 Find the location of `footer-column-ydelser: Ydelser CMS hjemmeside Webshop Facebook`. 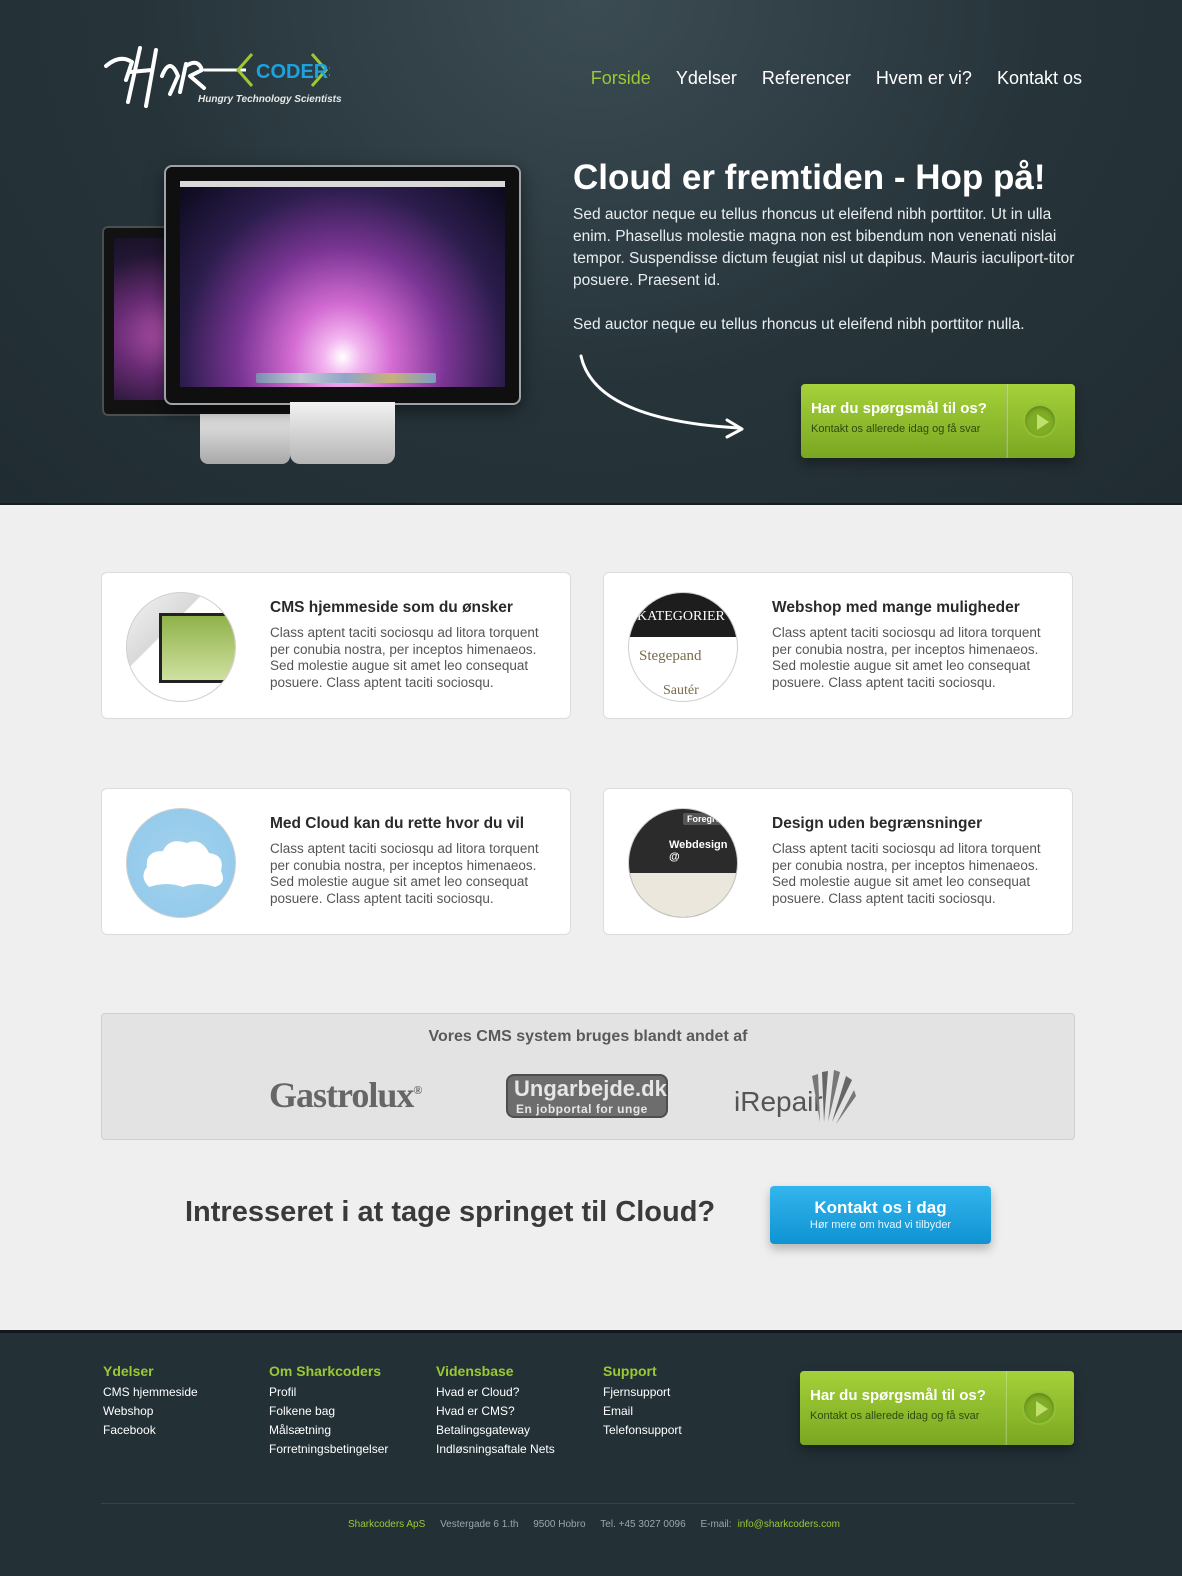

footer-column-ydelser: Ydelser CMS hjemmeside Webshop Facebook is located at coordinates (150, 1401).